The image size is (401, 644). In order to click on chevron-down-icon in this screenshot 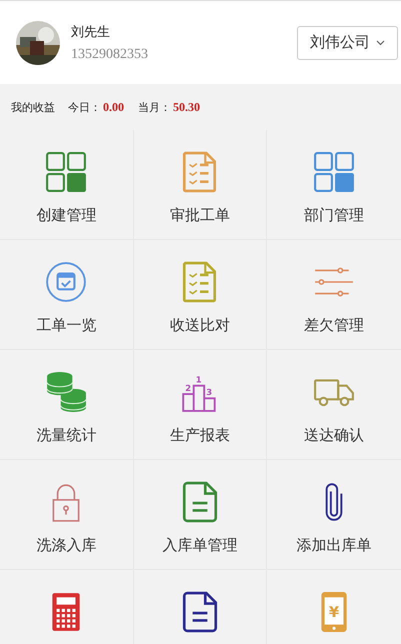, I will do `click(380, 43)`.